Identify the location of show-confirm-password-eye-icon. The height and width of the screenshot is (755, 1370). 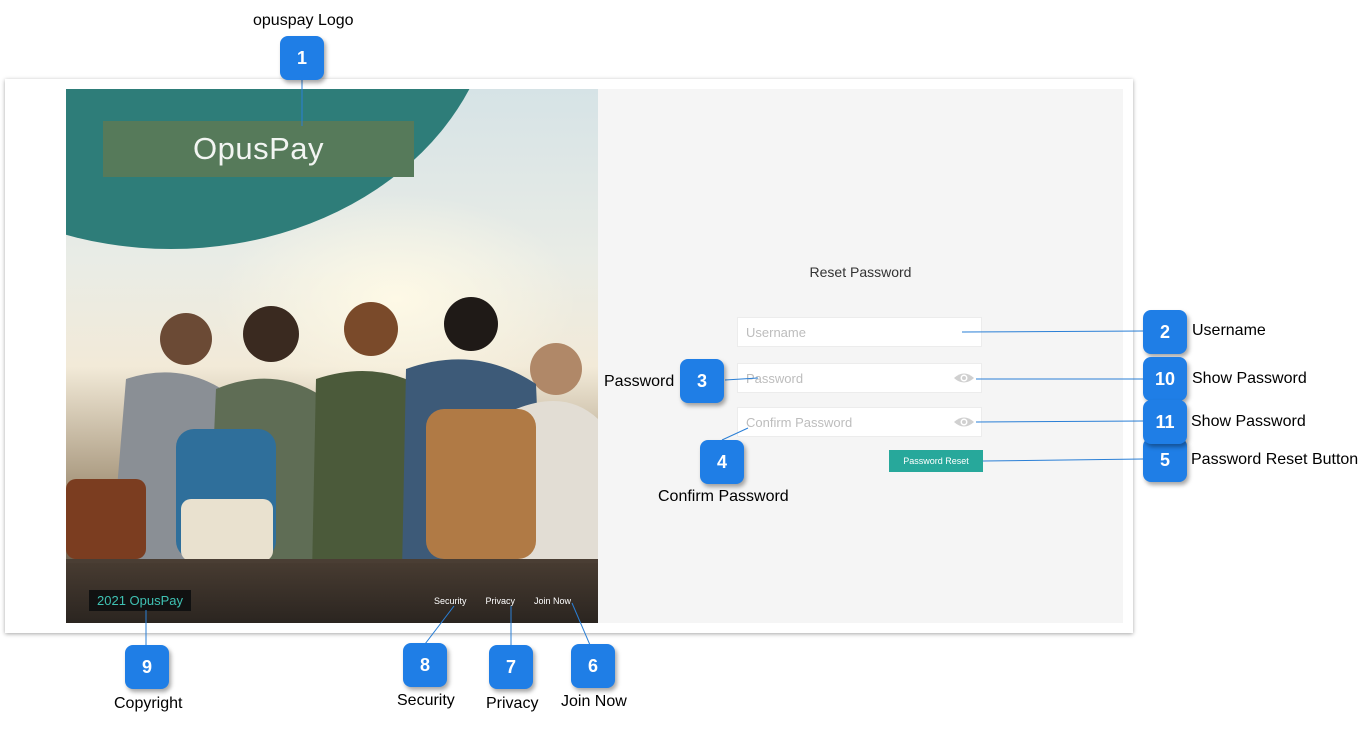
(964, 422).